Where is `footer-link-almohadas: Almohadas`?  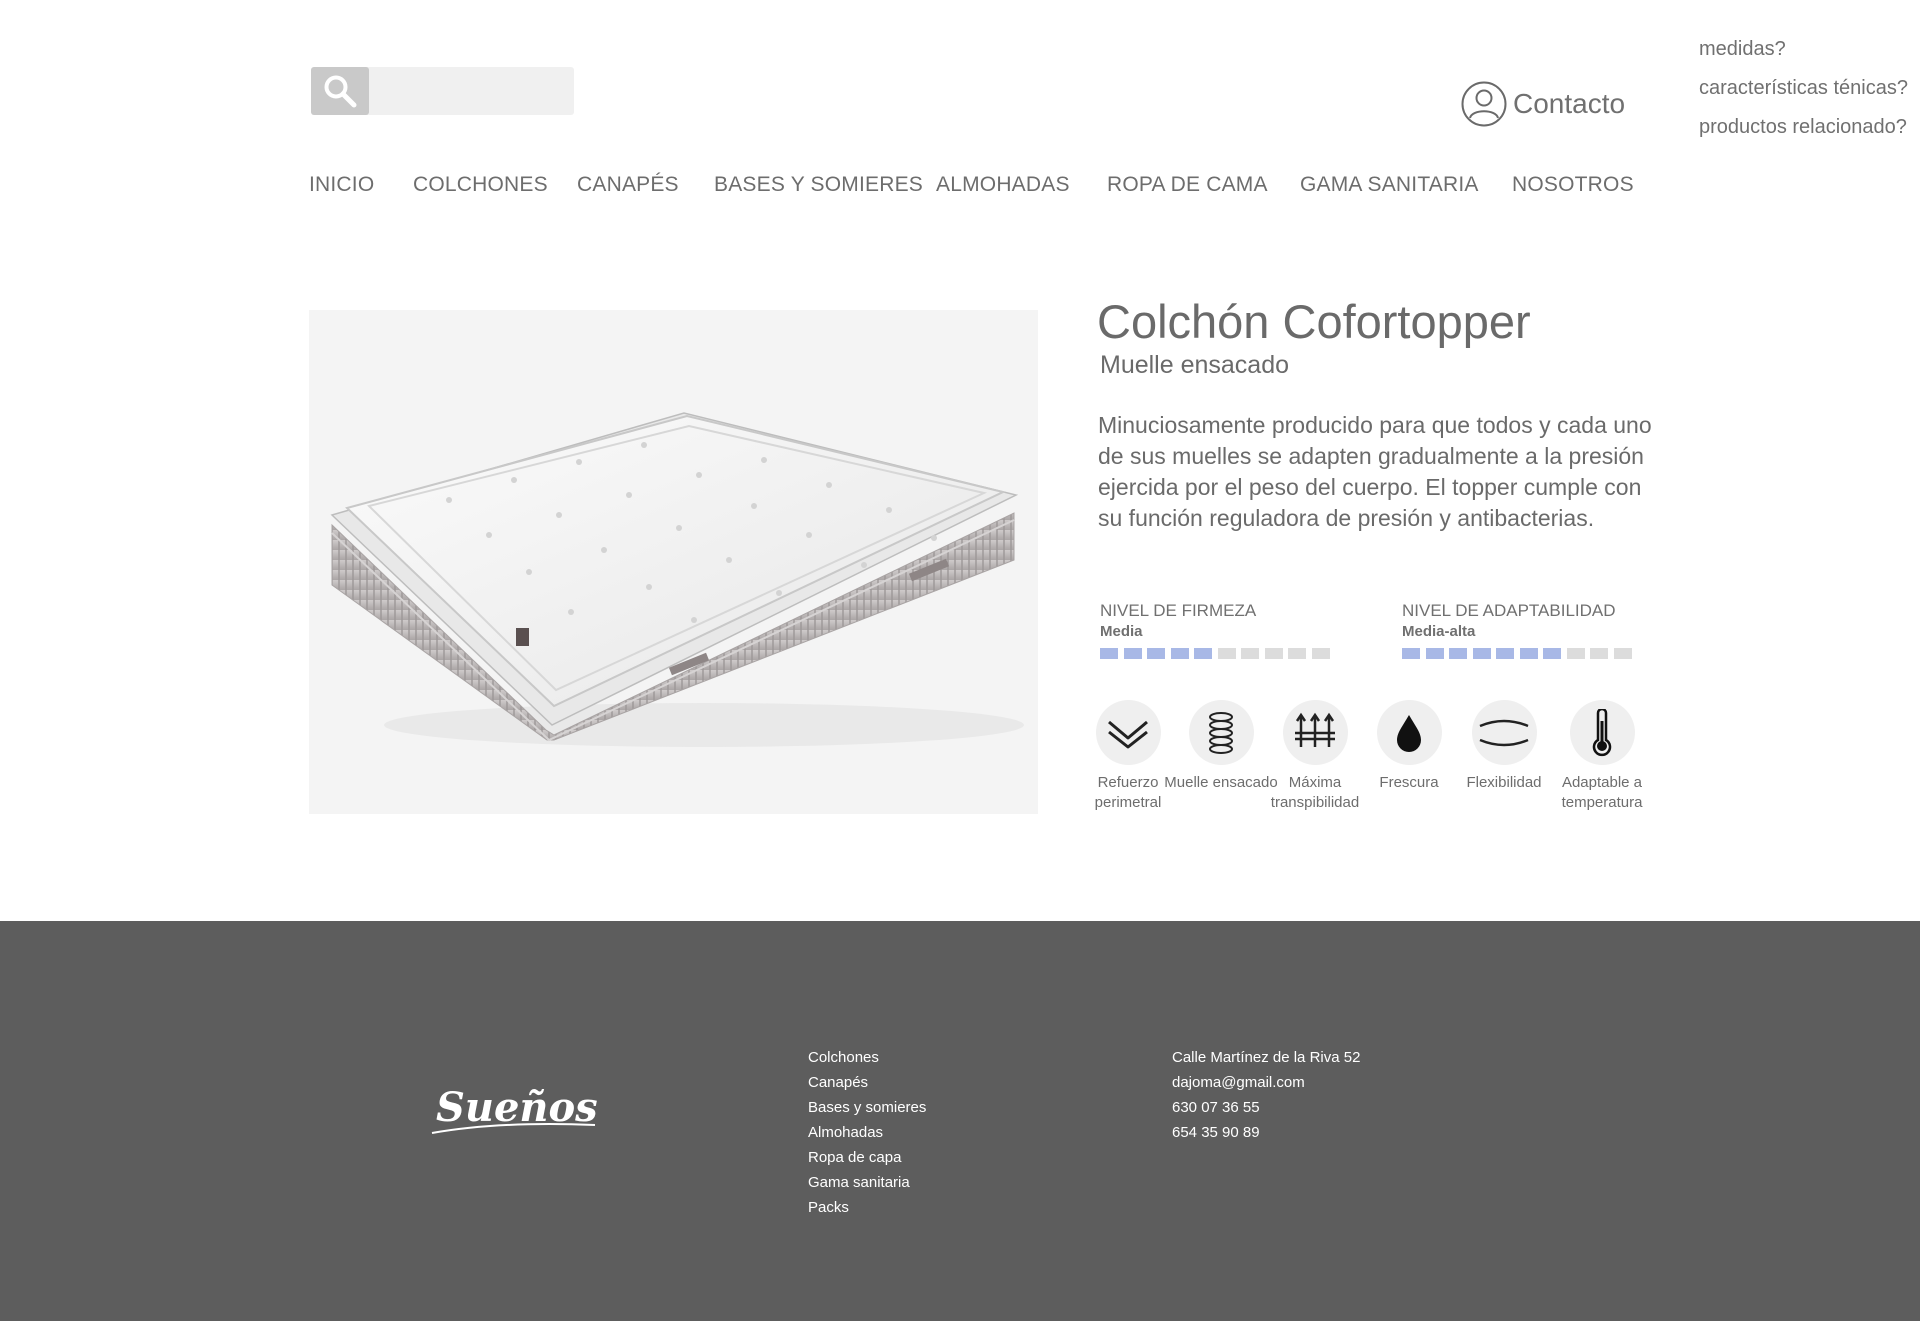
footer-link-almohadas: Almohadas is located at coordinates (867, 1132).